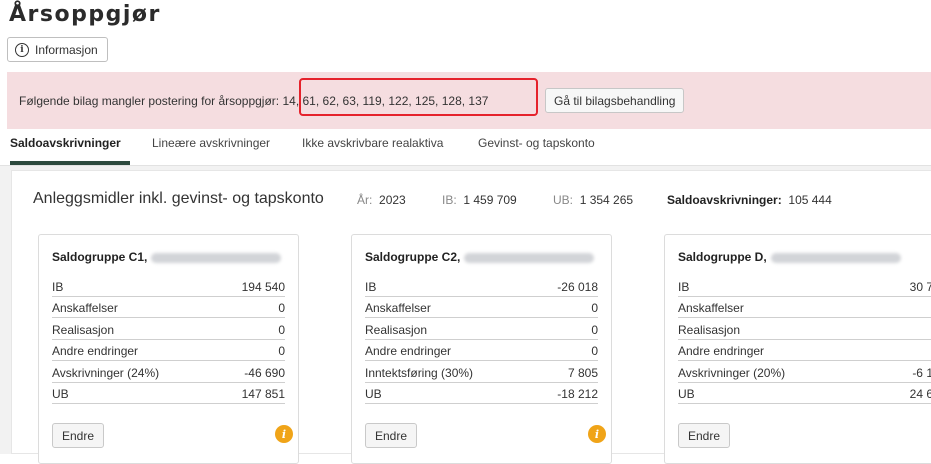 The height and width of the screenshot is (464, 931). What do you see at coordinates (85, 14) in the screenshot?
I see `page-title: Årsoppgjør` at bounding box center [85, 14].